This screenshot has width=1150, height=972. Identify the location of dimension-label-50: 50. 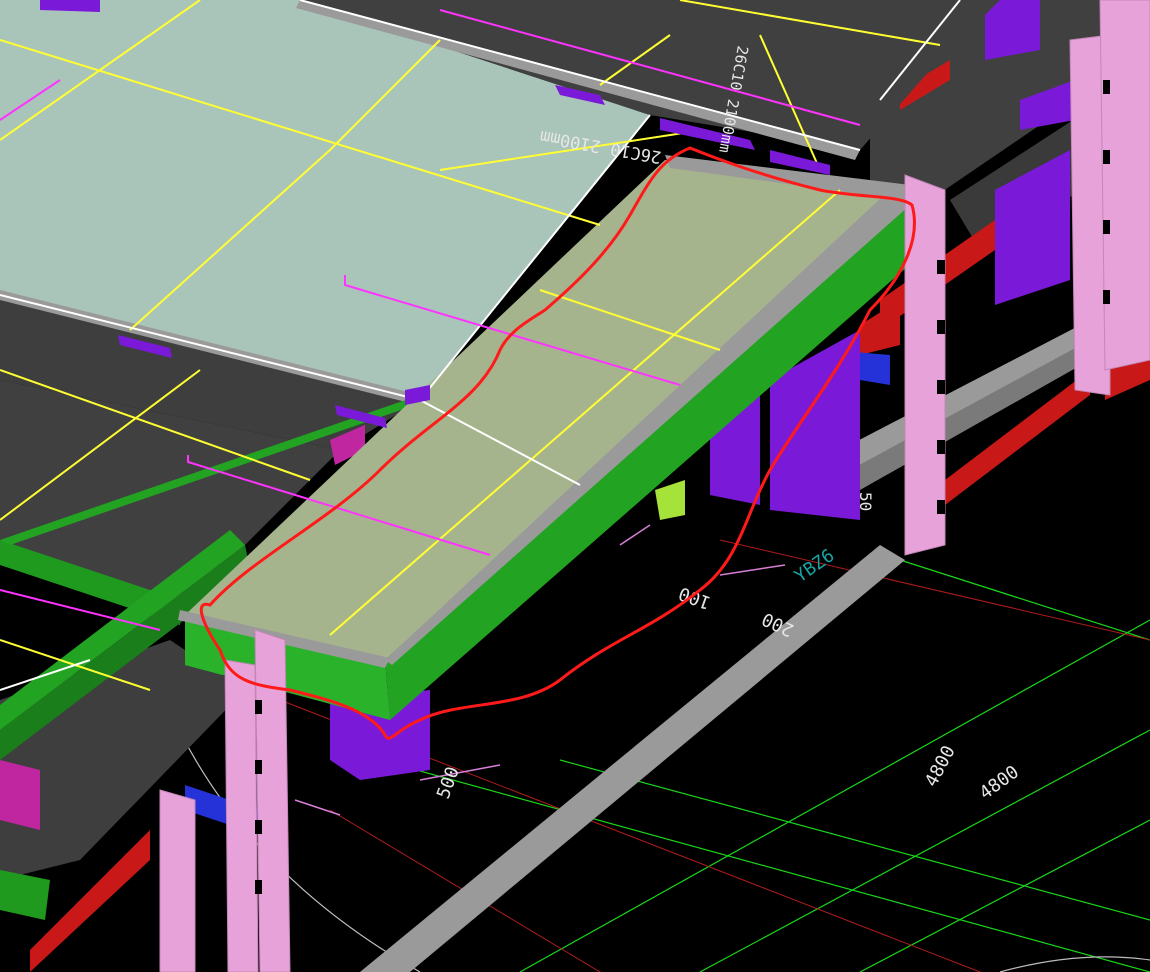
(865, 501).